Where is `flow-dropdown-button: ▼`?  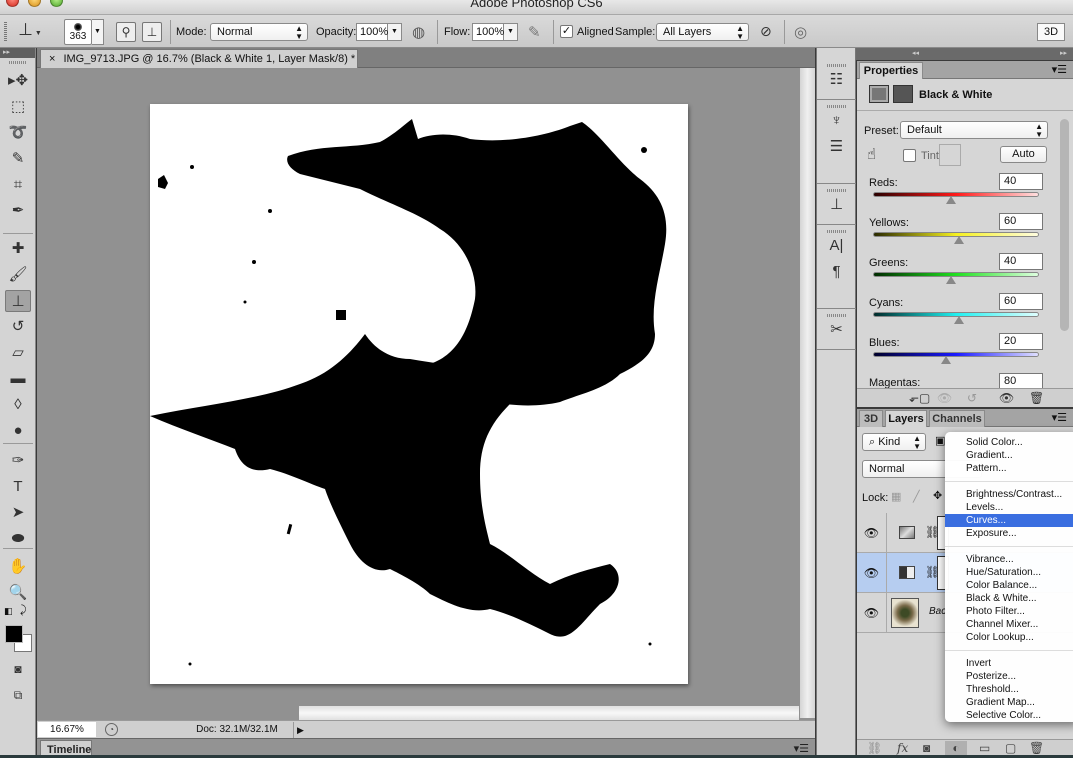 flow-dropdown-button: ▼ is located at coordinates (511, 32).